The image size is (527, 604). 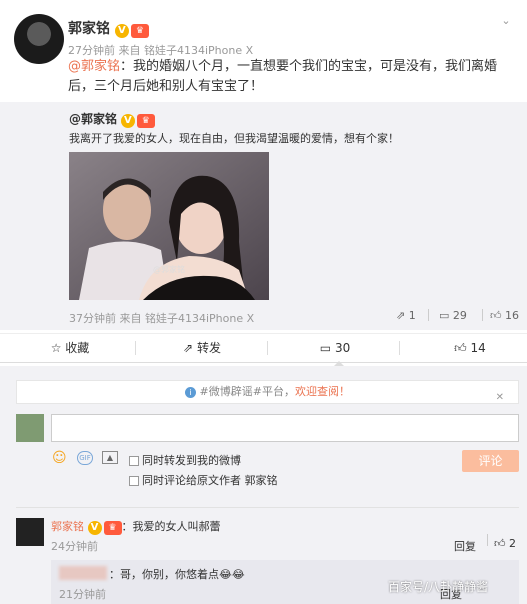 What do you see at coordinates (171, 526) in the screenshot?
I see `comment-text: ：我爱的女人叫郝蕾` at bounding box center [171, 526].